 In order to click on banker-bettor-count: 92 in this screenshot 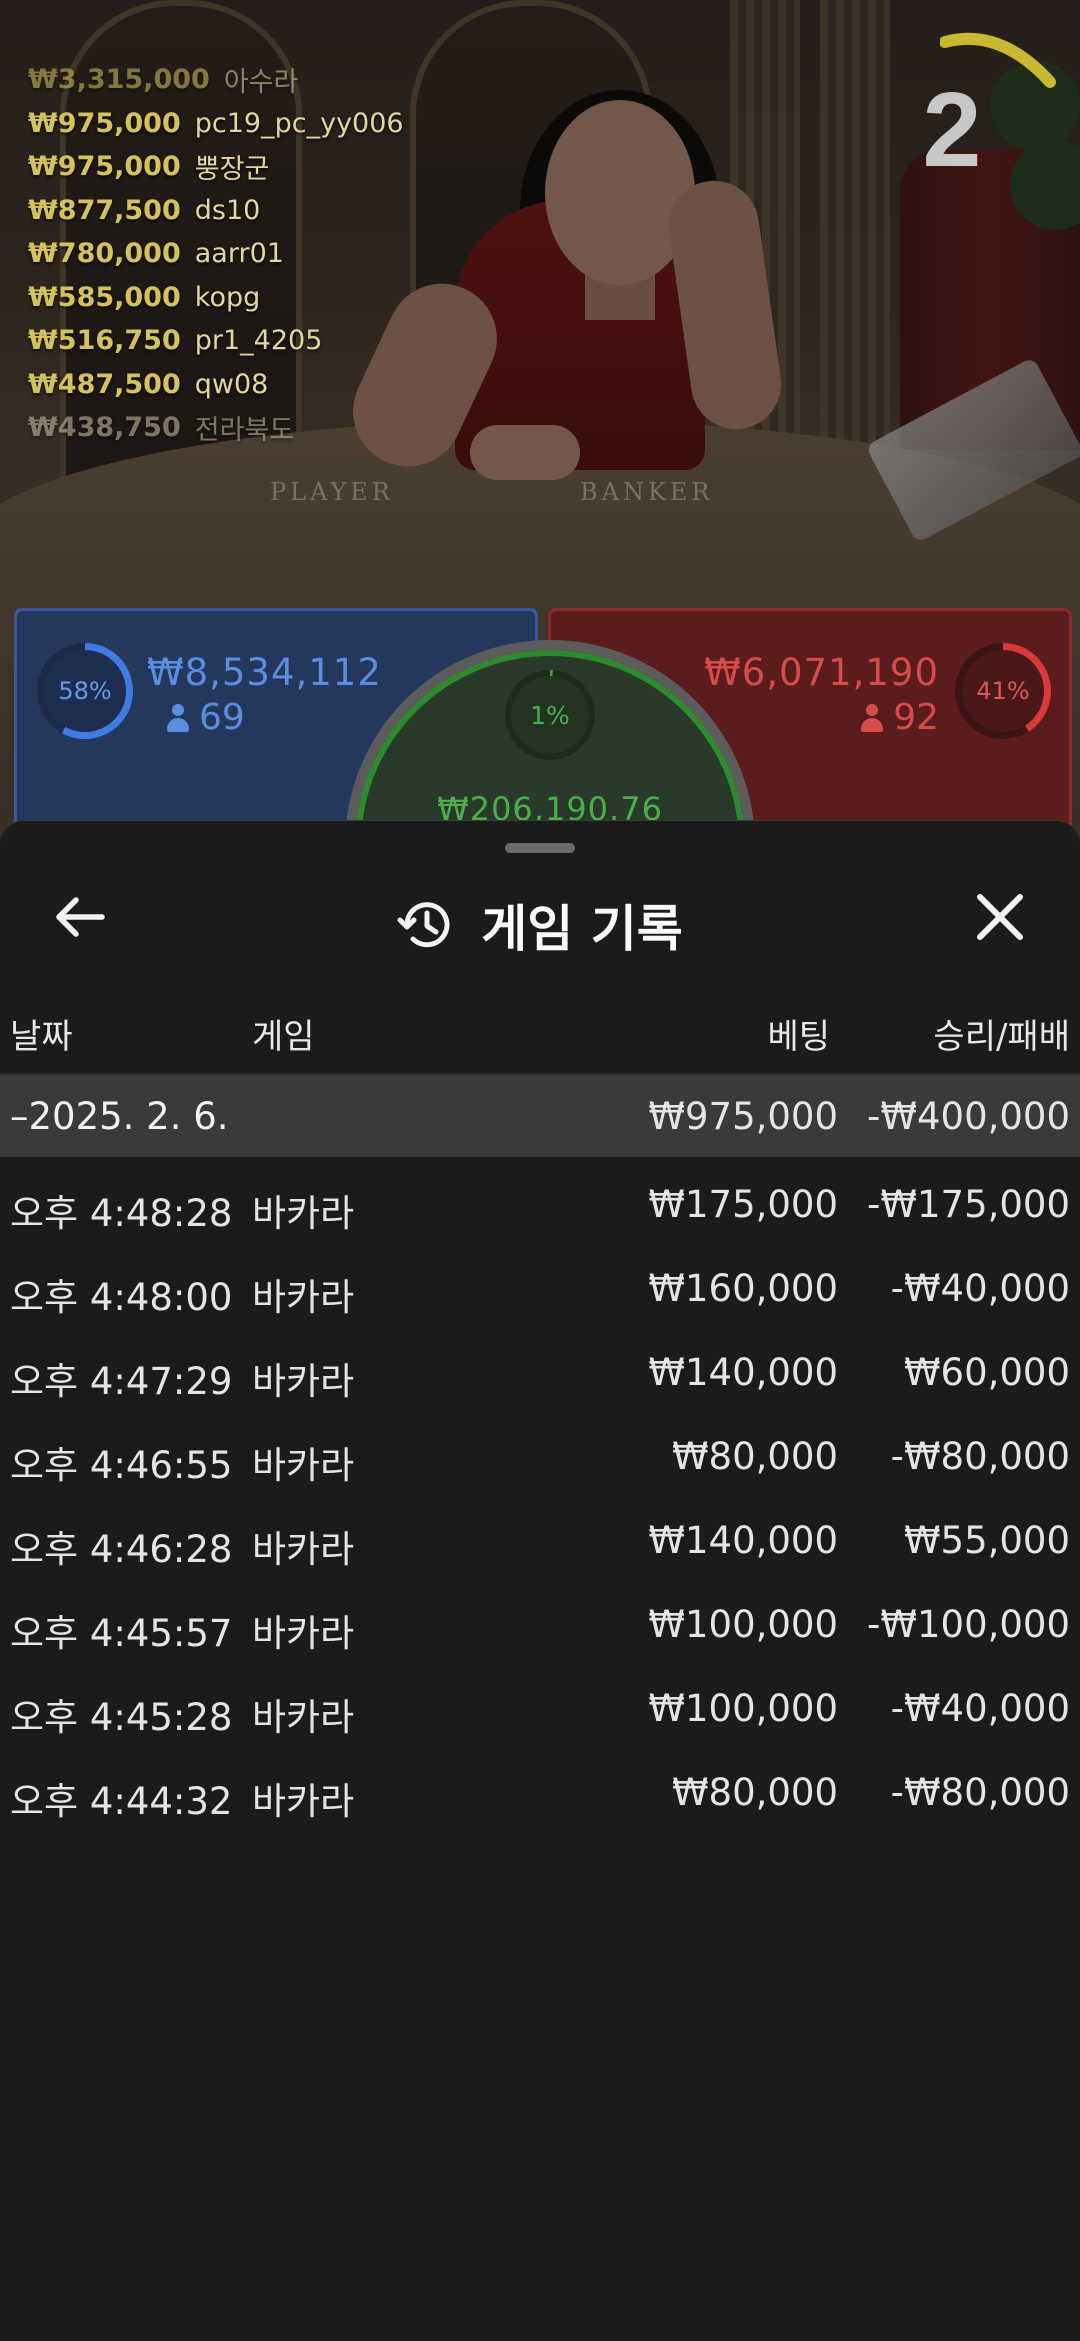, I will do `click(900, 717)`.